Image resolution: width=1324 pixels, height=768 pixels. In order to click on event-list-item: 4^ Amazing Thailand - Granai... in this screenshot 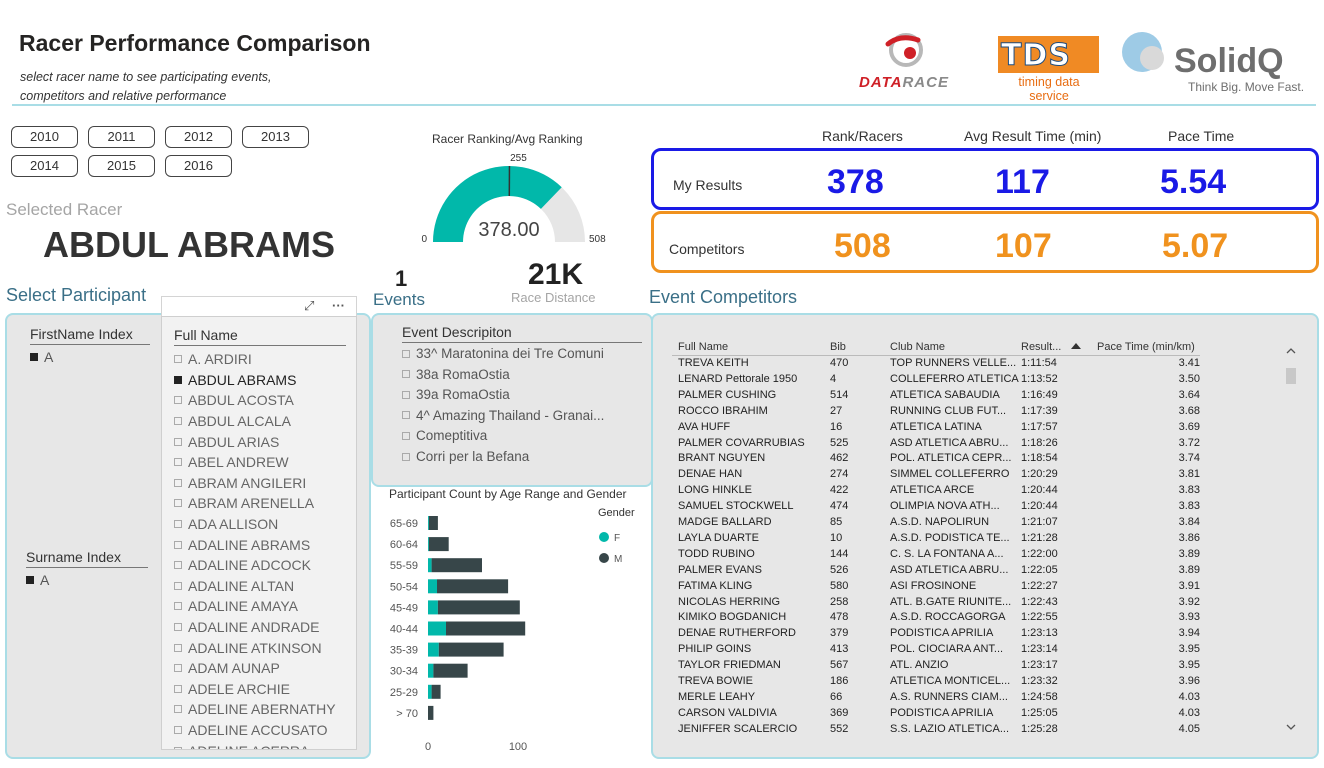, I will do `click(503, 415)`.